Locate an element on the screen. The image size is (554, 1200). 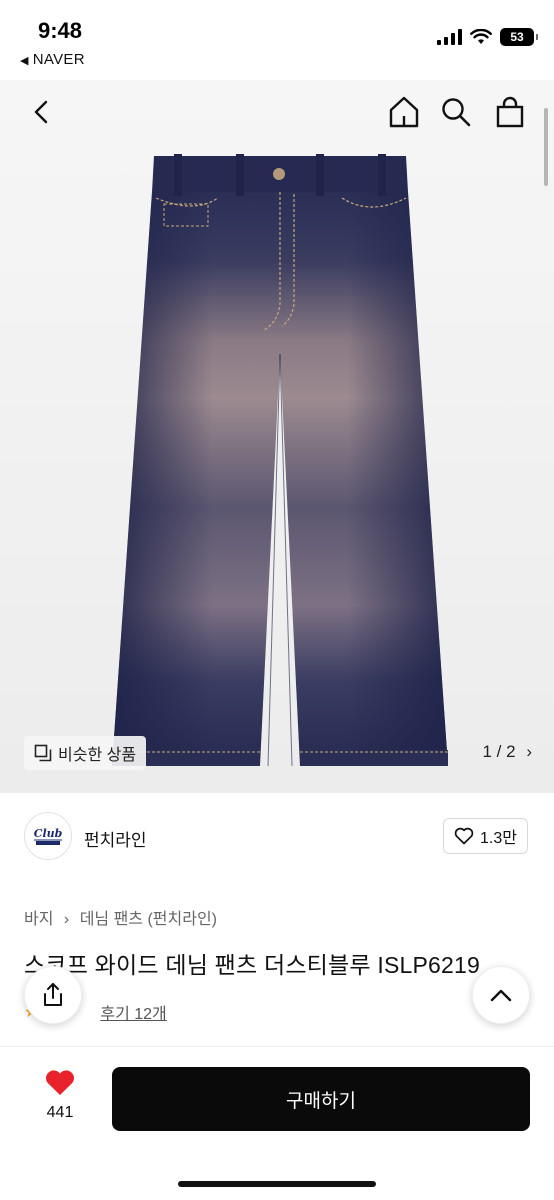
brand-logo: Club is located at coordinates (48, 836).